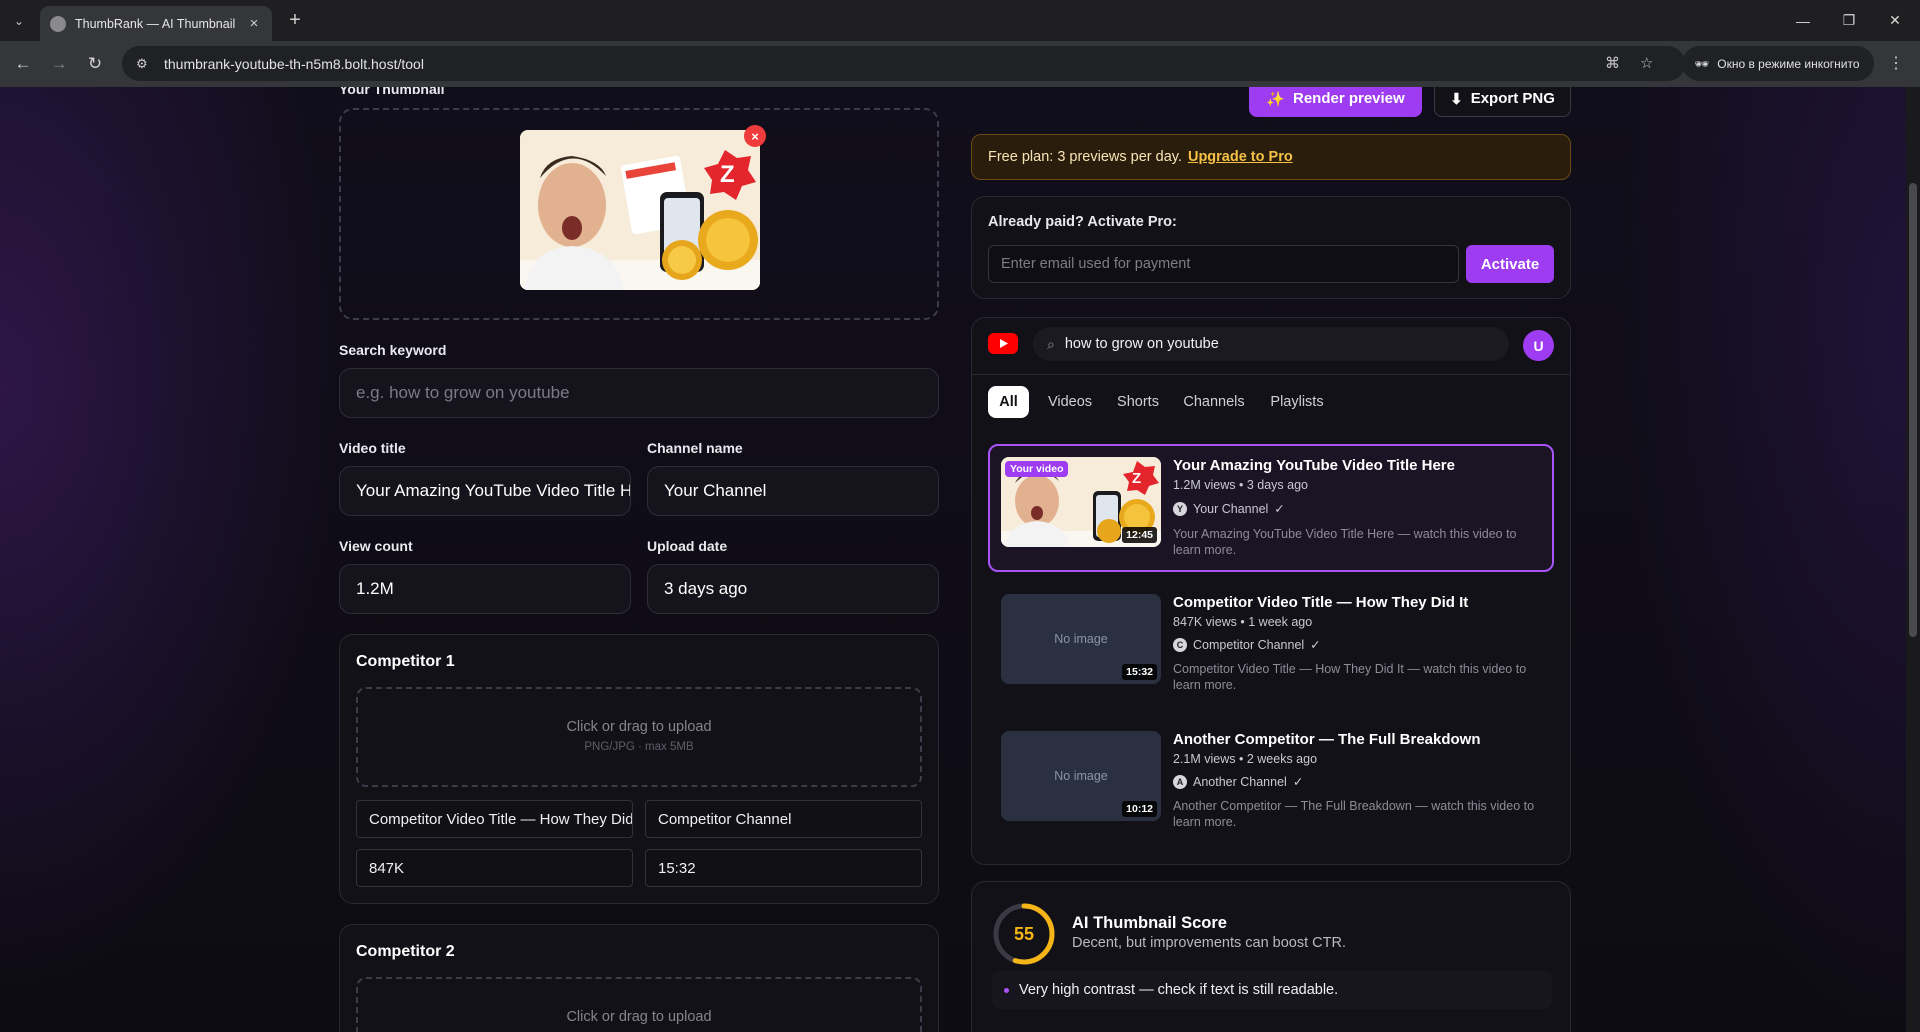 This screenshot has height=1032, width=1920. Describe the element at coordinates (59, 64) in the screenshot. I see `forward-arrow-icon: →` at that location.